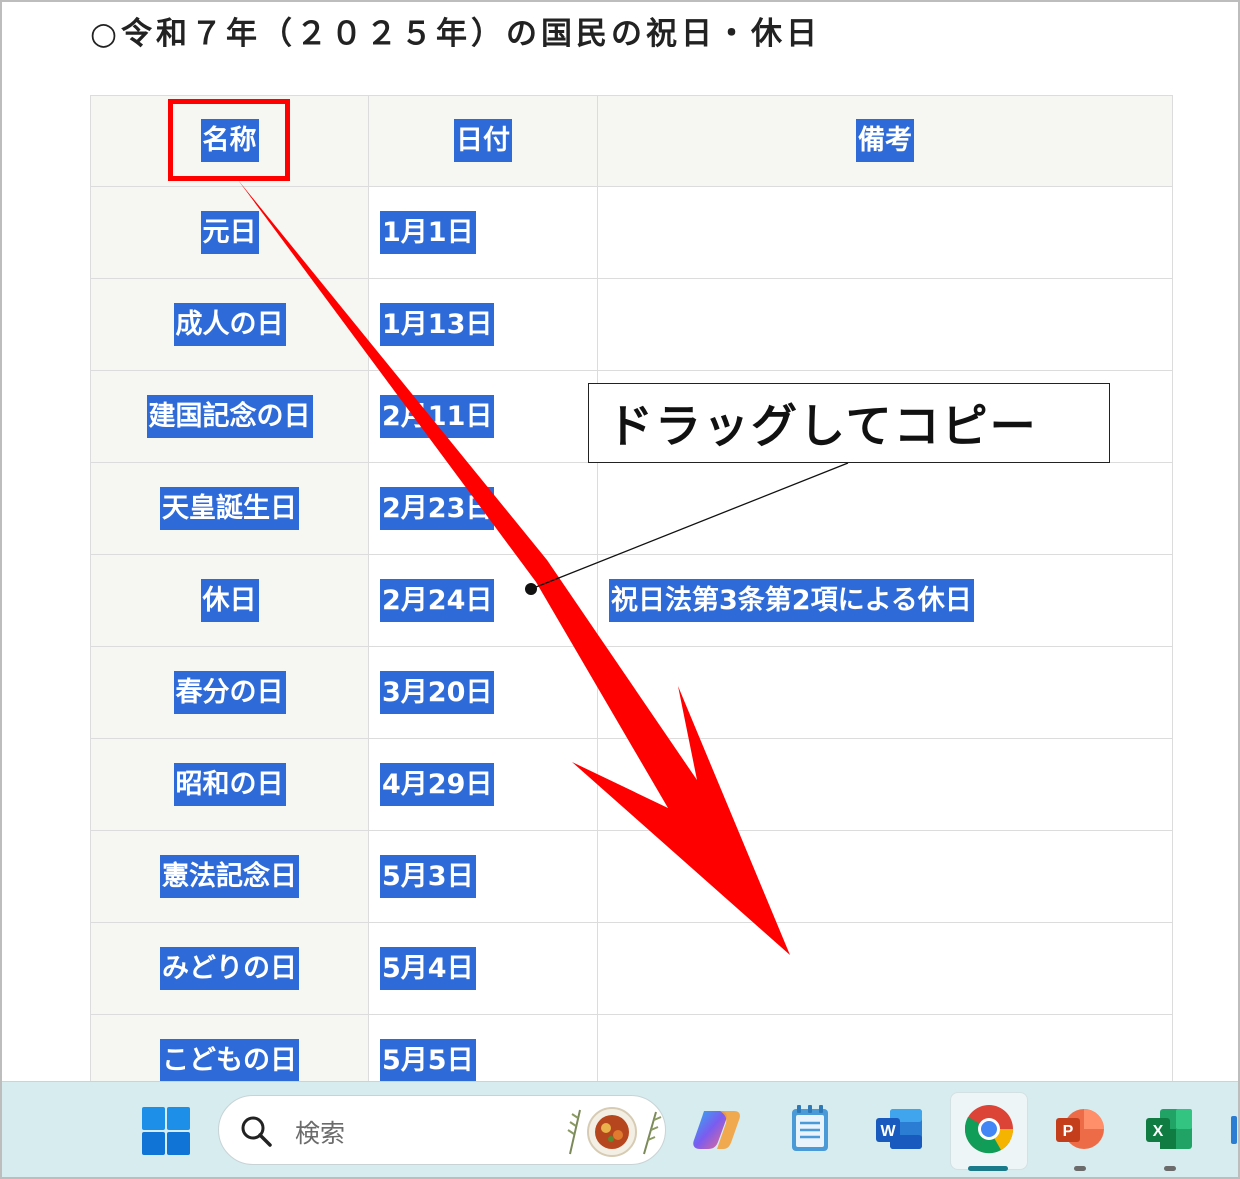  Describe the element at coordinates (166, 1131) in the screenshot. I see `windows-logo-icon` at that location.